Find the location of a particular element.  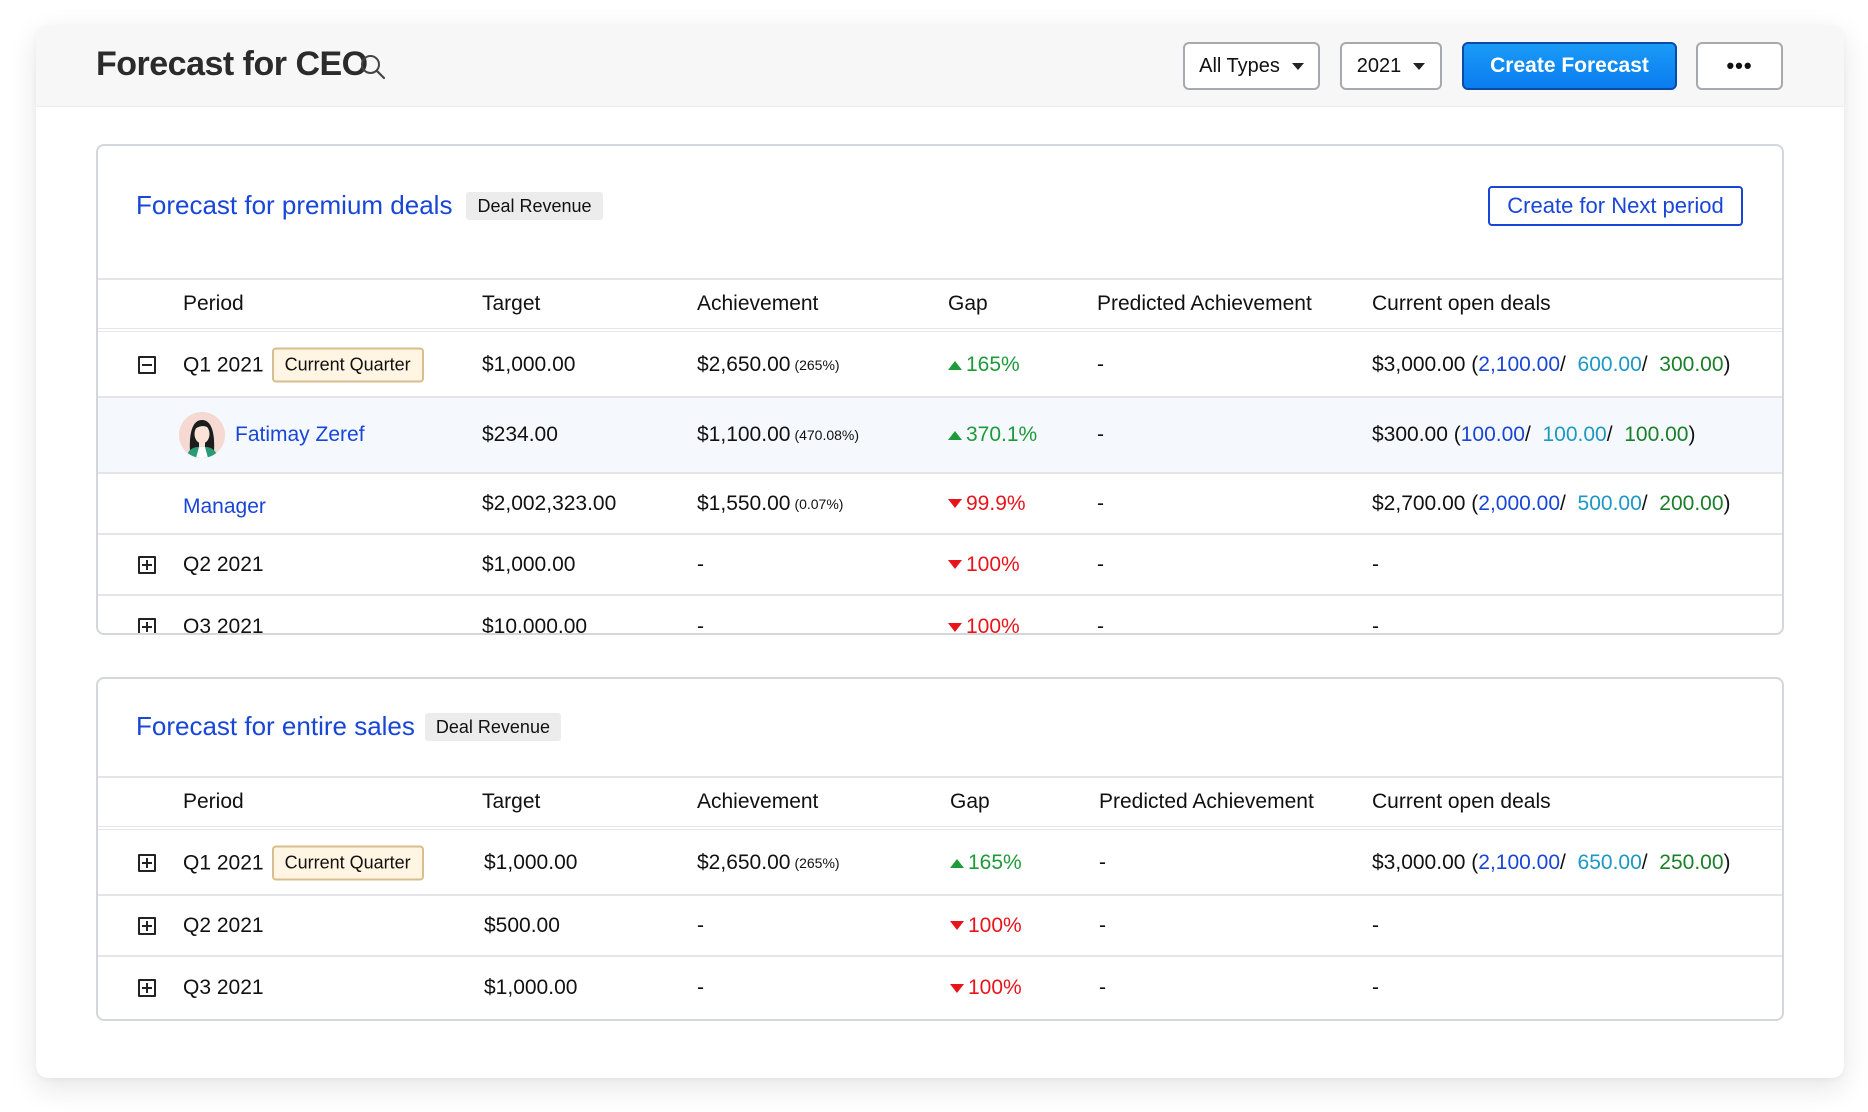

column-header-achievement: Achievement is located at coordinates (758, 303).